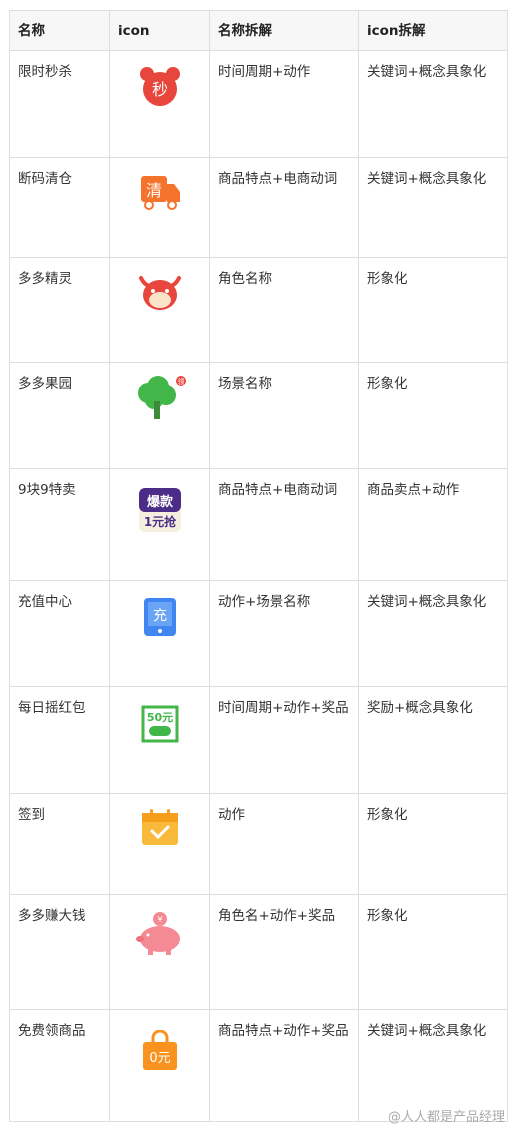 The image size is (515, 1133). I want to click on icon-breakdown: 奖励+概念具象化, so click(433, 740).